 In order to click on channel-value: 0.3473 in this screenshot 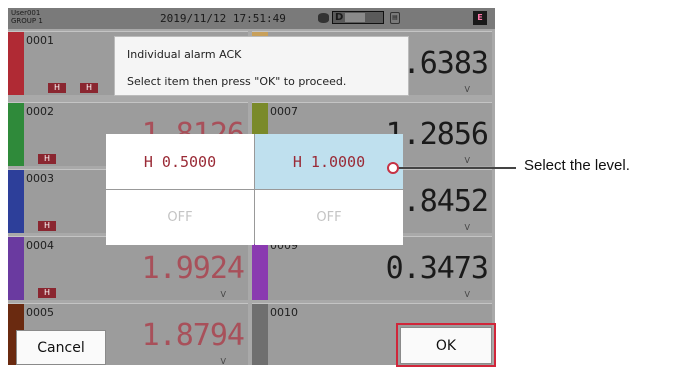, I will do `click(437, 268)`.